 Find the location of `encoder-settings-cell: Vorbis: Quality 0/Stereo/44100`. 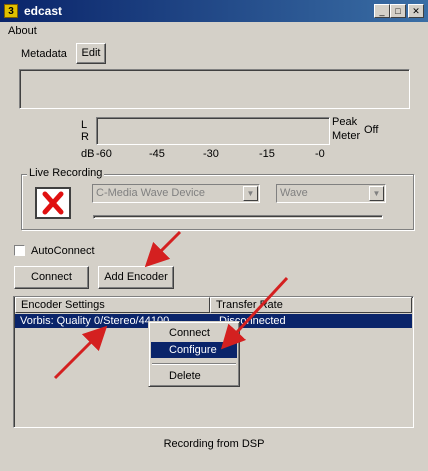

encoder-settings-cell: Vorbis: Quality 0/Stereo/44100 is located at coordinates (95, 321).